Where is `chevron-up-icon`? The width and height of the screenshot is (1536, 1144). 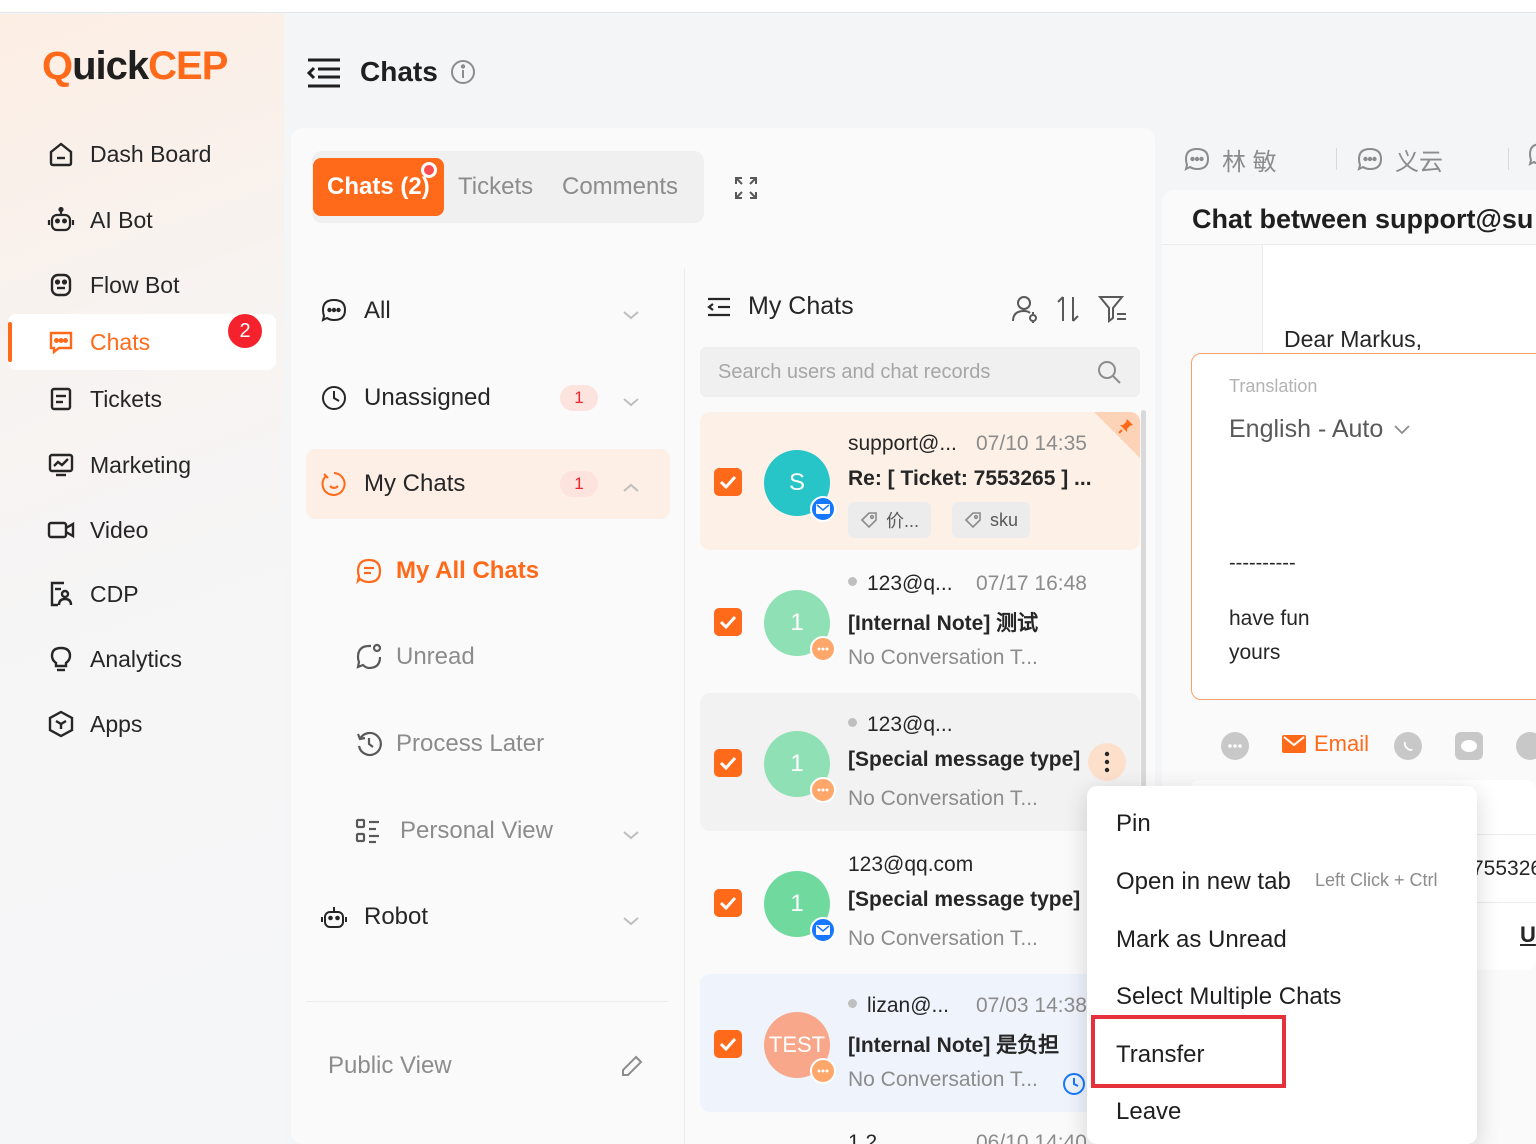
chevron-up-icon is located at coordinates (631, 487).